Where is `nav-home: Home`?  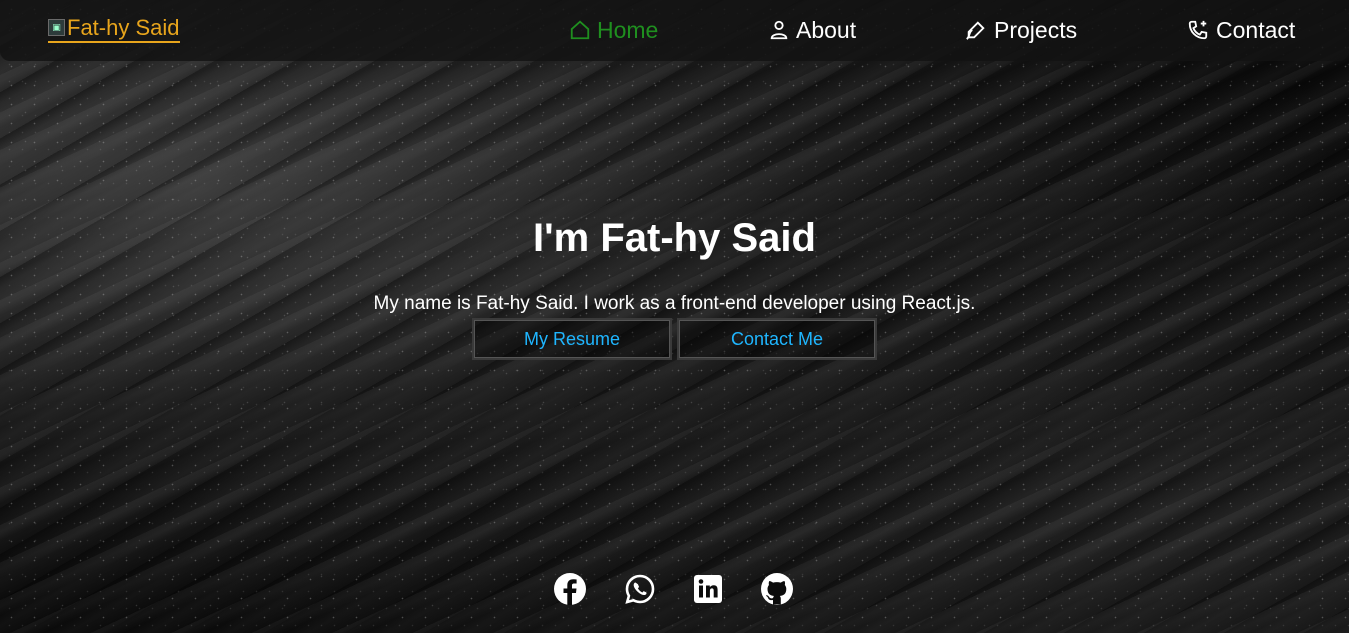 nav-home: Home is located at coordinates (613, 30).